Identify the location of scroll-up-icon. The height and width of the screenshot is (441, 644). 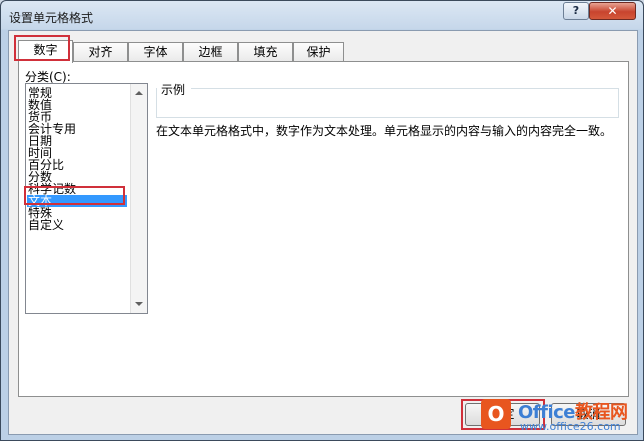
(139, 93).